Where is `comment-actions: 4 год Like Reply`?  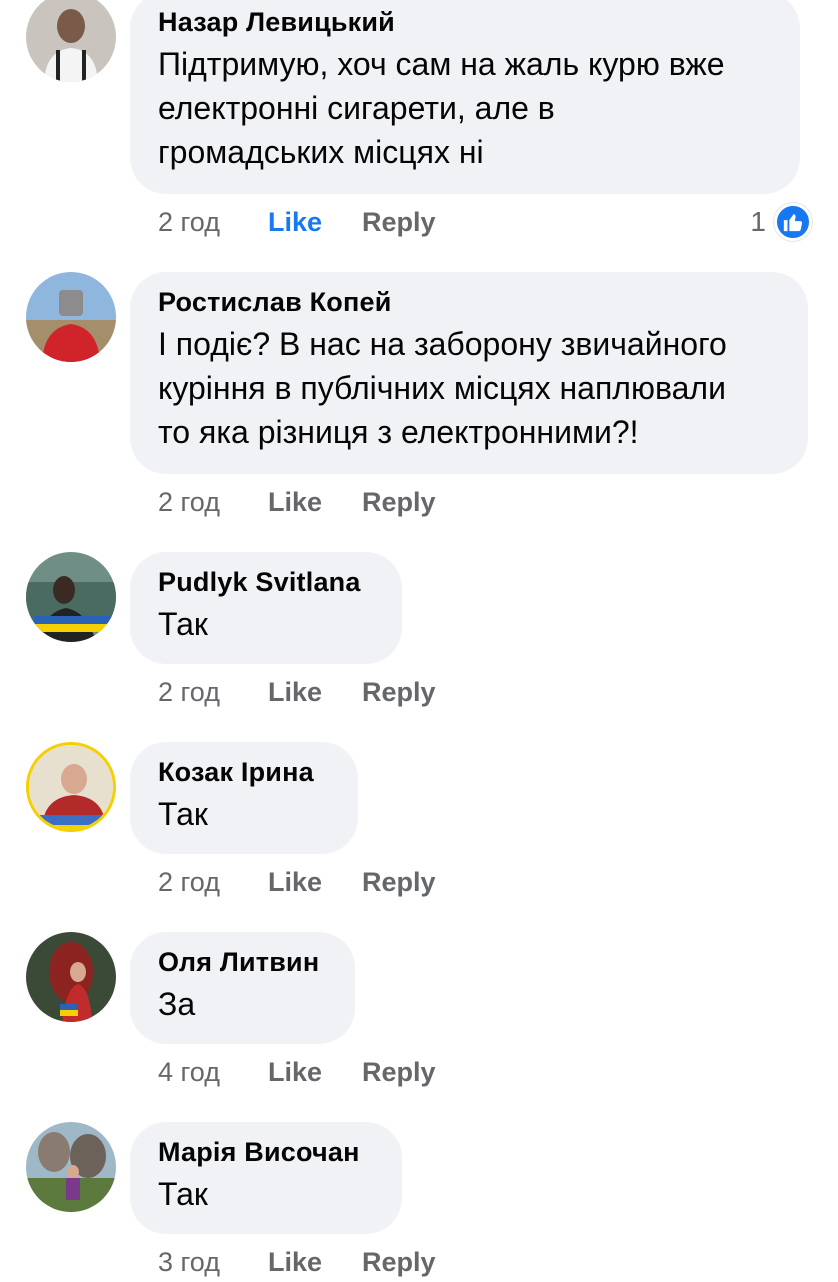 comment-actions: 4 год Like Reply is located at coordinates (297, 1072).